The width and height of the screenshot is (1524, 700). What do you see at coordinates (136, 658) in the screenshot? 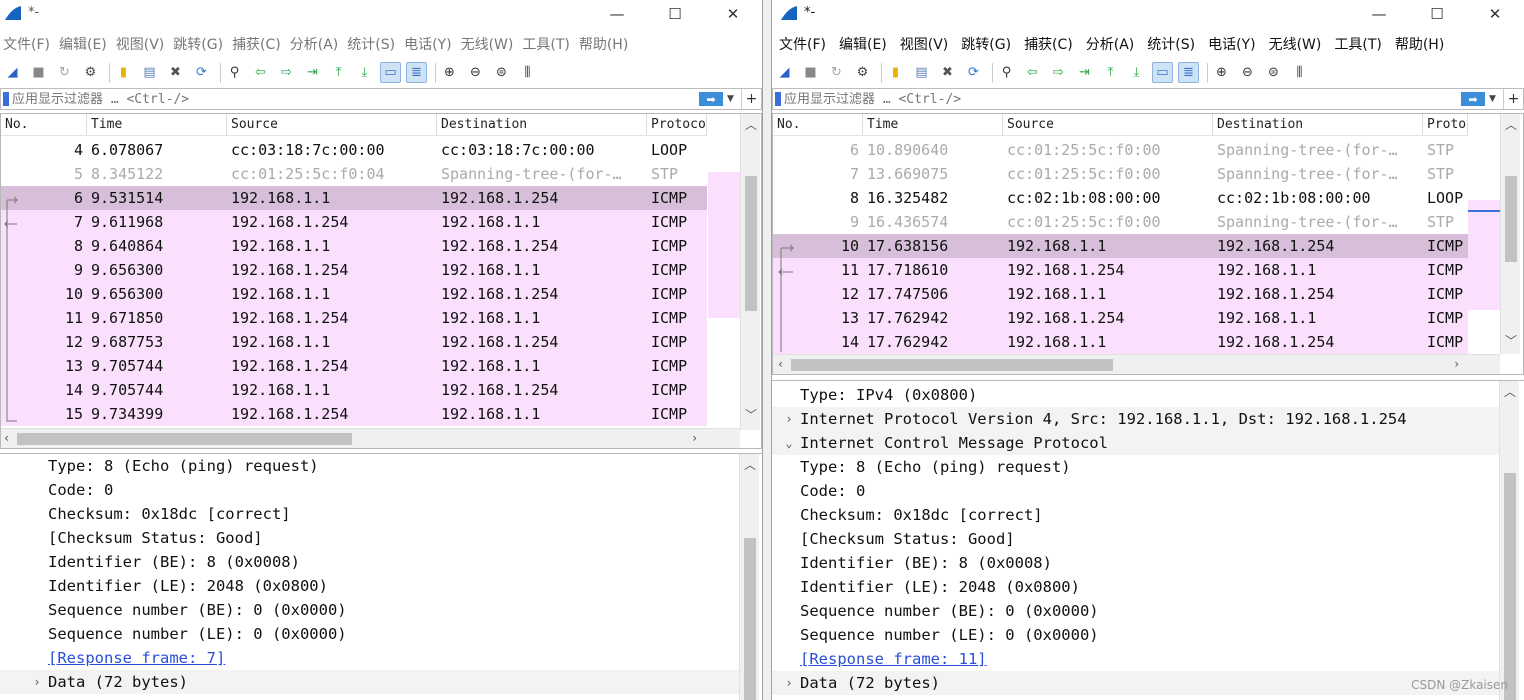
I see `response-frame-link: [Response frame: 7]` at bounding box center [136, 658].